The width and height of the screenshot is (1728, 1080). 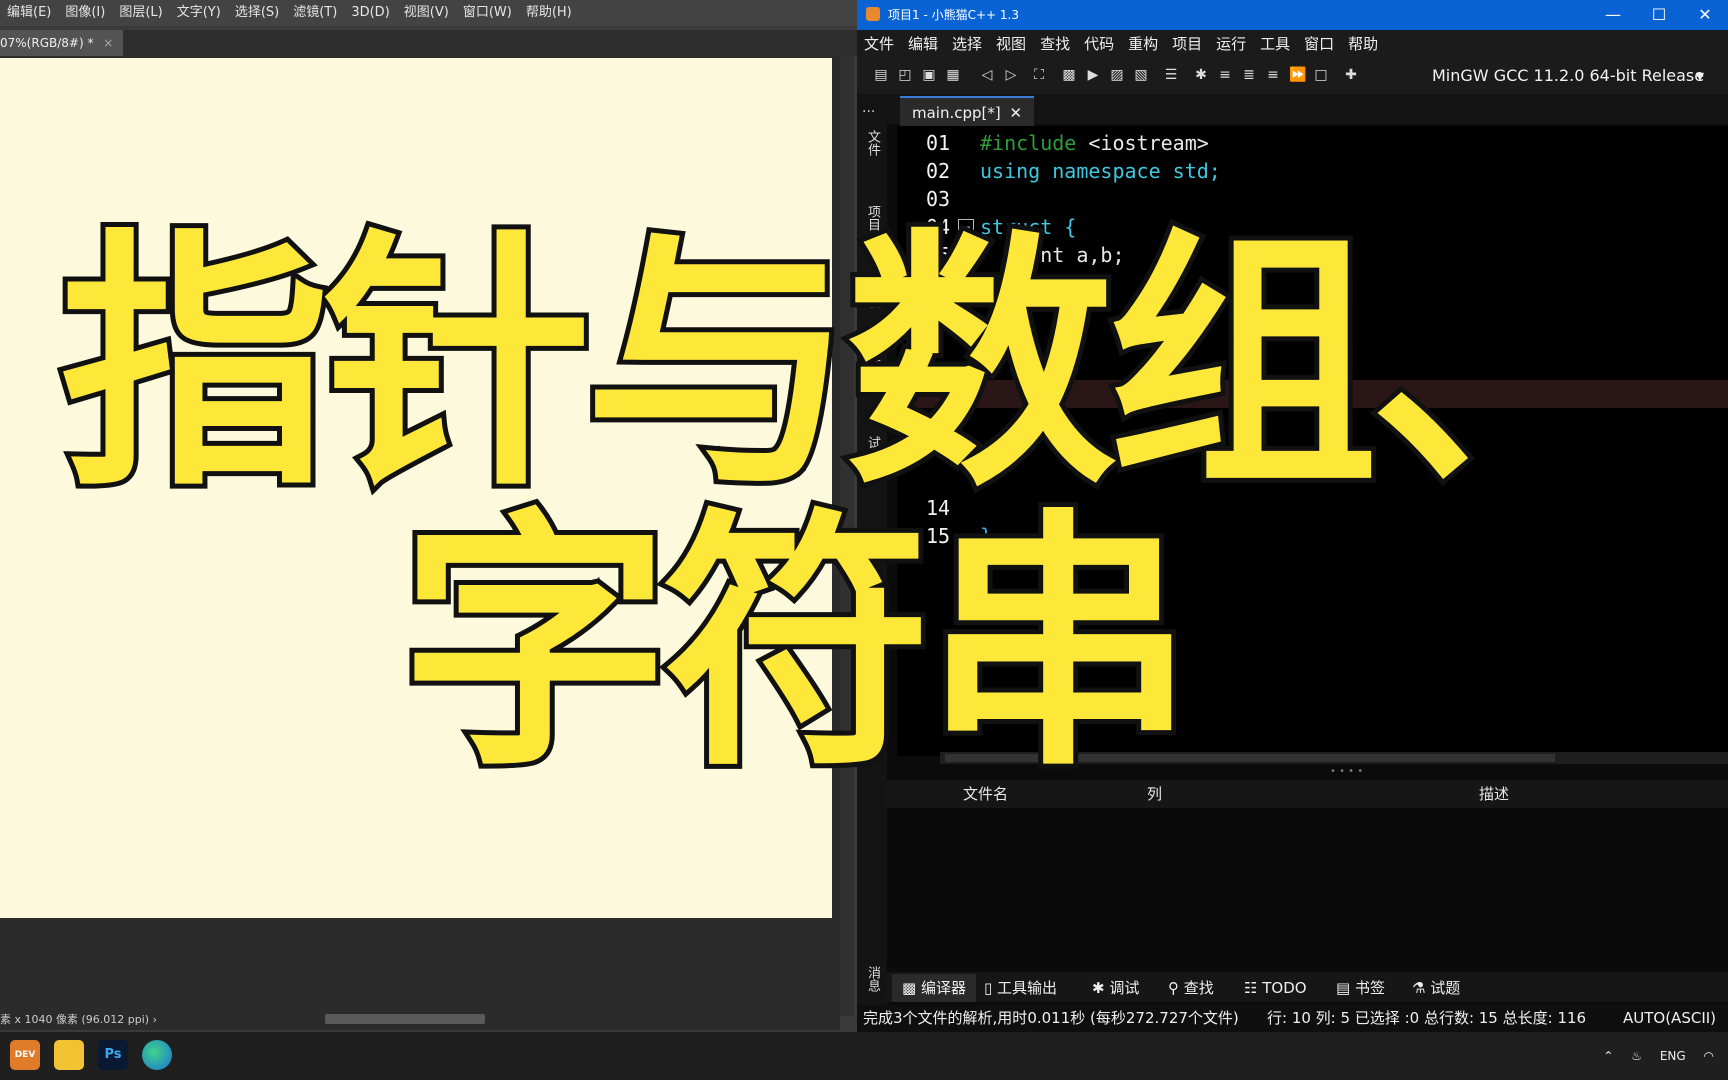 I want to click on status-parse-info: 完成3个文件的解析,用时0.011秒 (每秒272.727个文件), so click(x=1051, y=1018).